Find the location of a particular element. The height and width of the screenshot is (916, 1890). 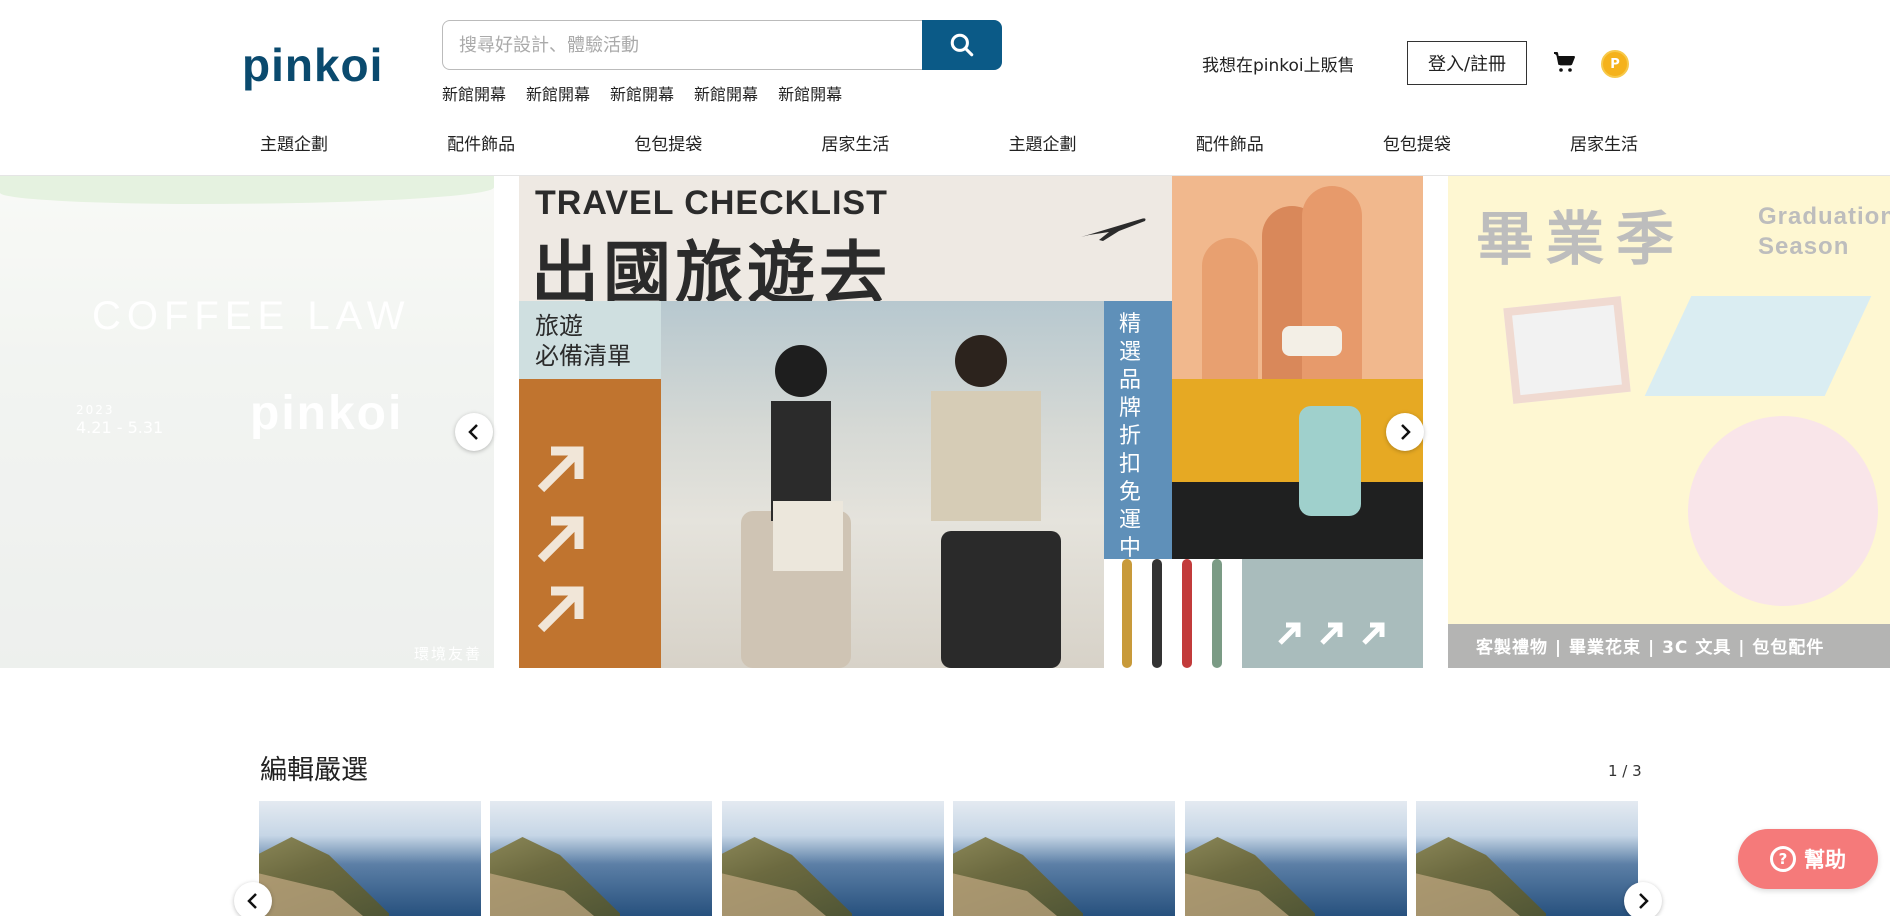

pinkoi-coin-icon: P is located at coordinates (1615, 64).